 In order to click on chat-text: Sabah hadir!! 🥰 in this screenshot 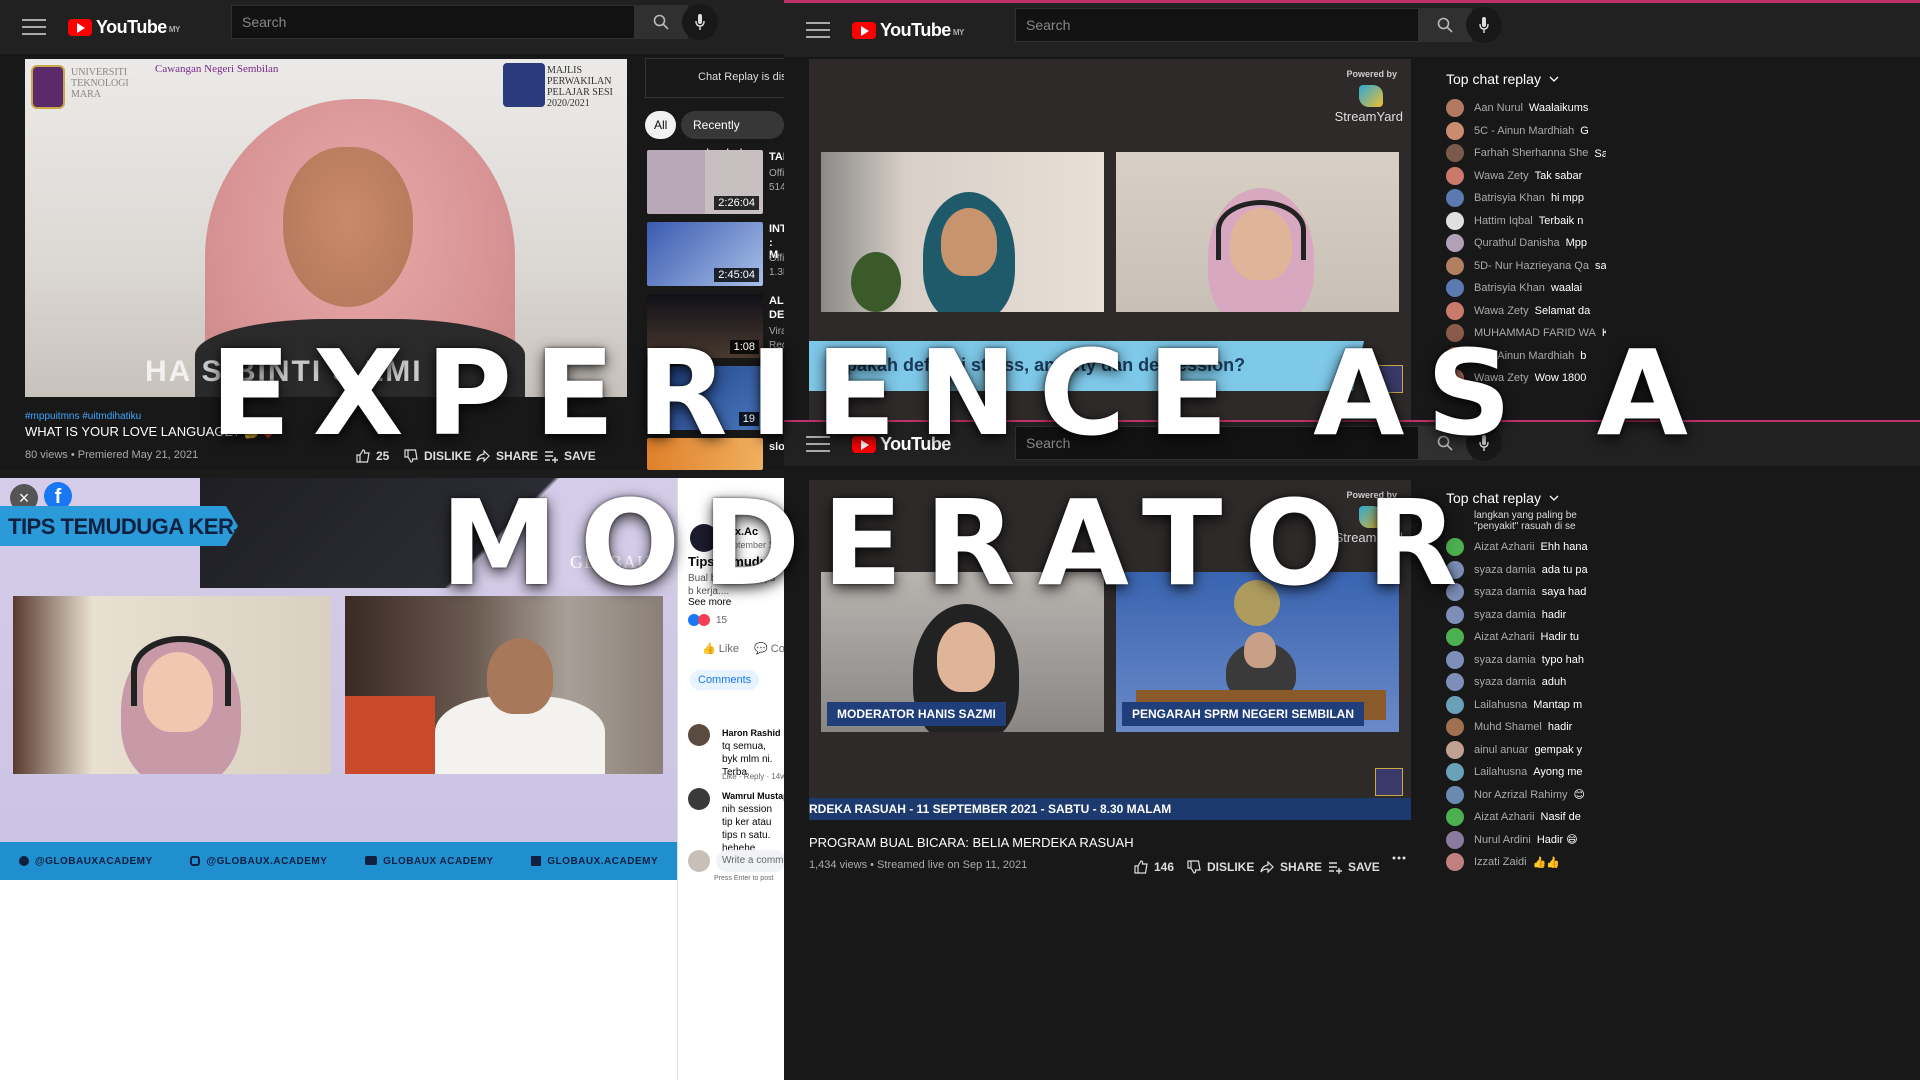, I will do `click(1600, 153)`.